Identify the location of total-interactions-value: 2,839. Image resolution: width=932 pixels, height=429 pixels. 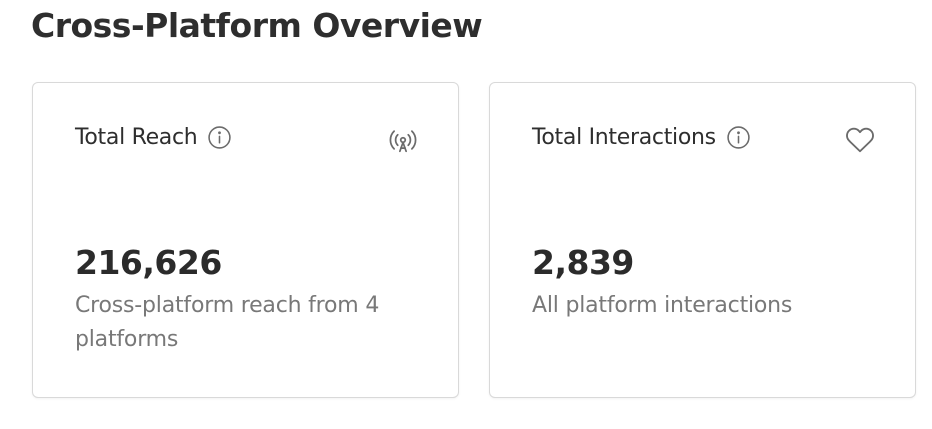
(583, 262).